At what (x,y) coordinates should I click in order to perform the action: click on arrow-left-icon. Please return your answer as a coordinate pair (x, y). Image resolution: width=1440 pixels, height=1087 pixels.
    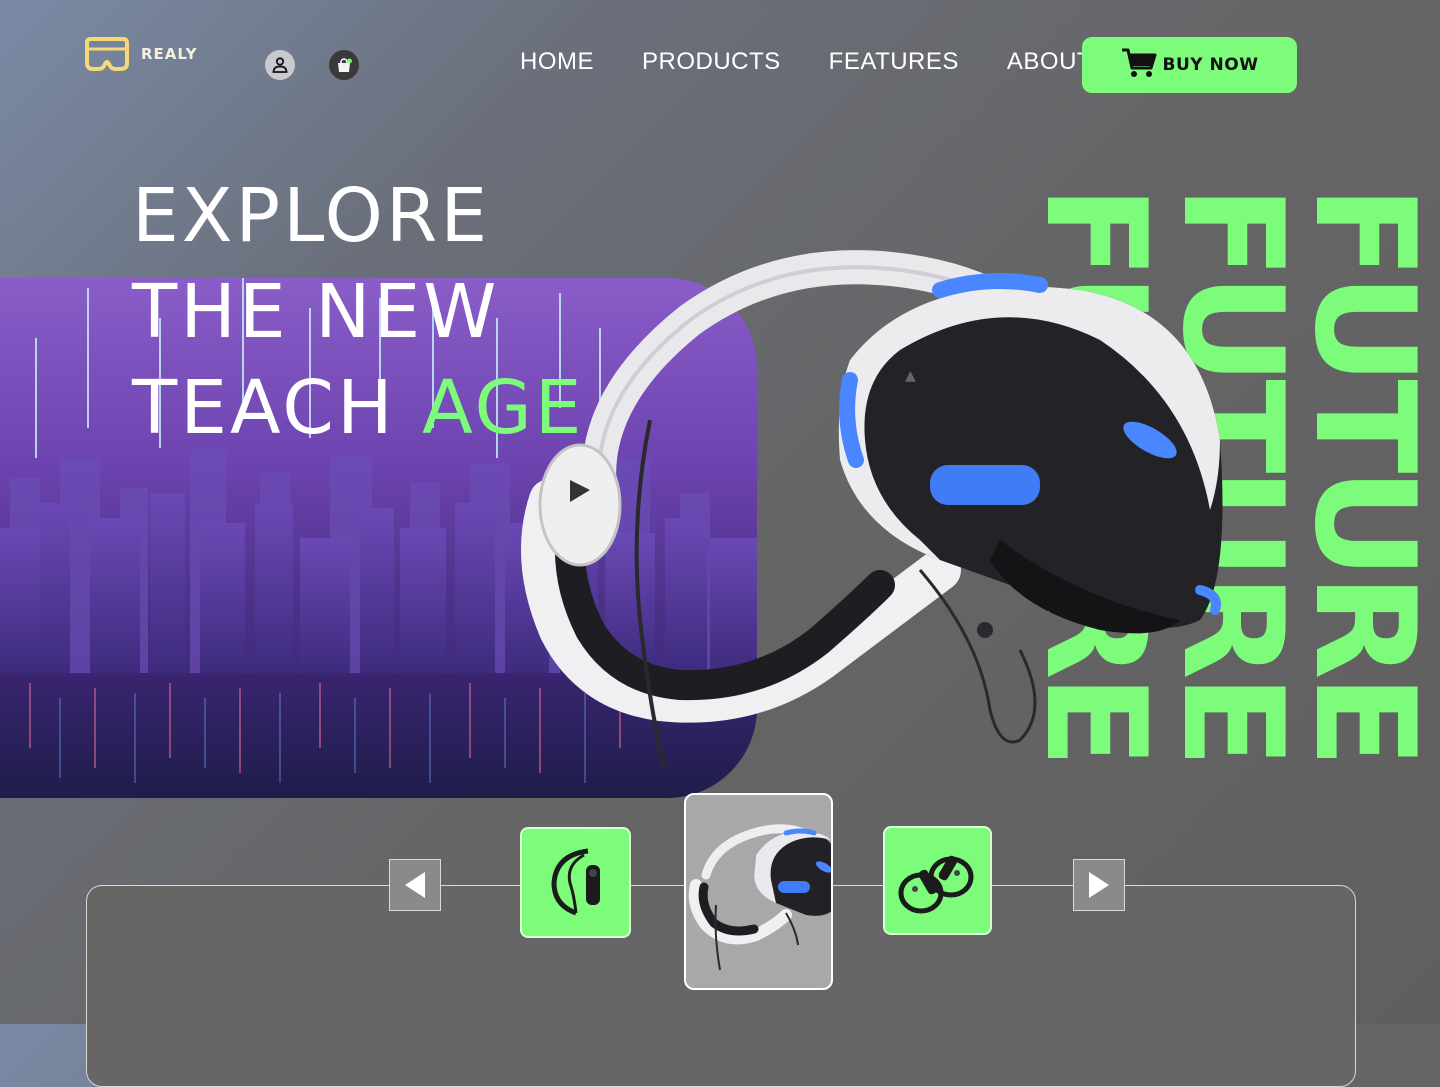
    Looking at the image, I should click on (415, 885).